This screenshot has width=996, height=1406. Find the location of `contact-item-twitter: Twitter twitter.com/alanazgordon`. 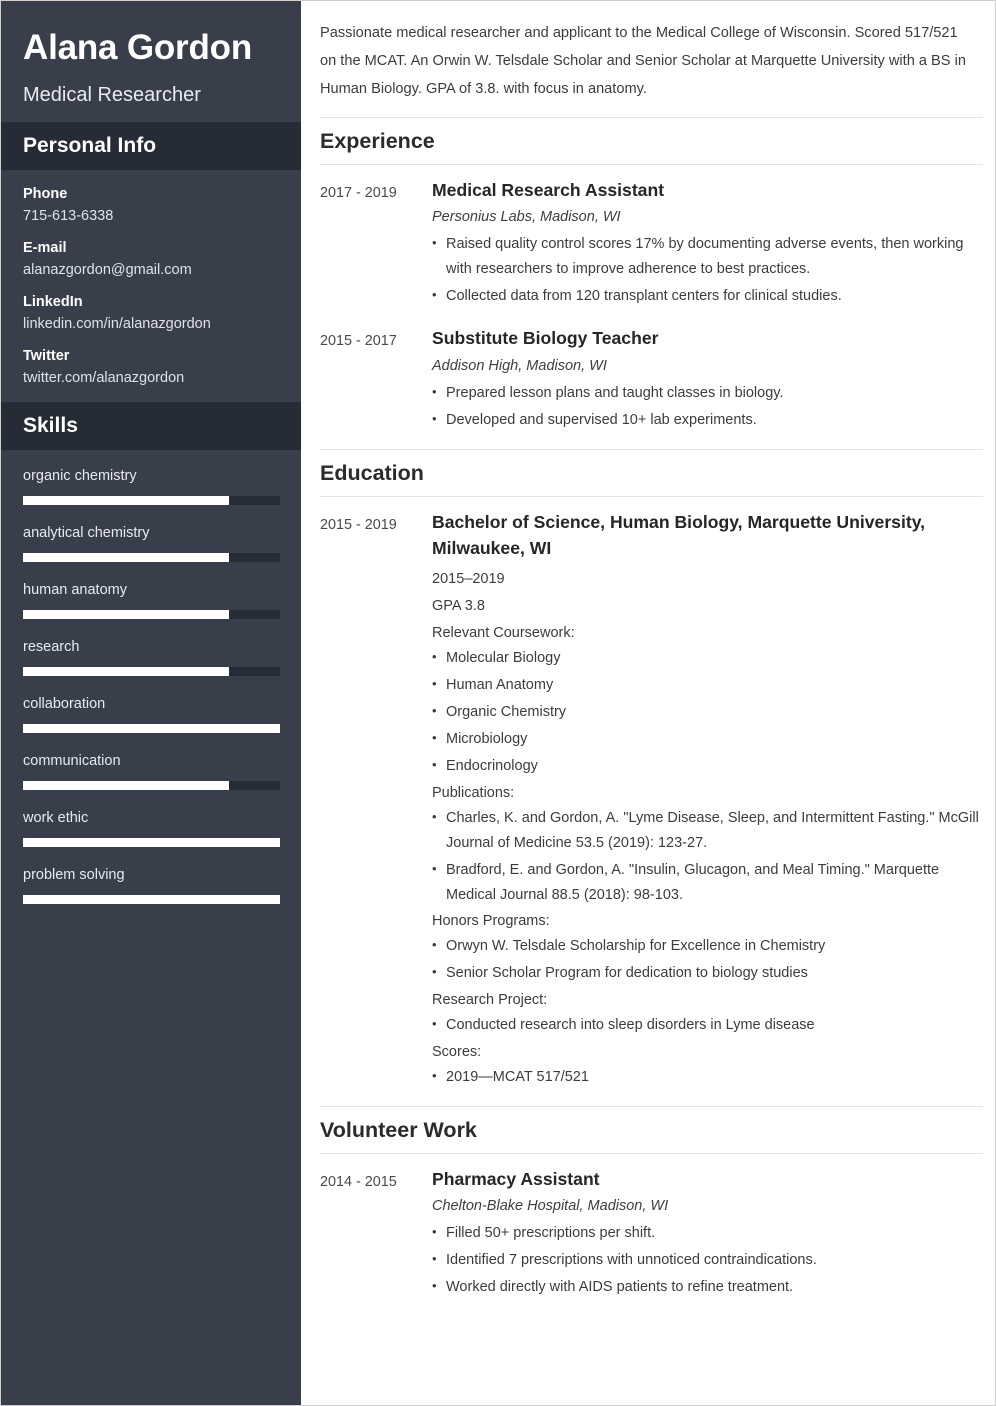

contact-item-twitter: Twitter twitter.com/alanazgordon is located at coordinates (151, 367).